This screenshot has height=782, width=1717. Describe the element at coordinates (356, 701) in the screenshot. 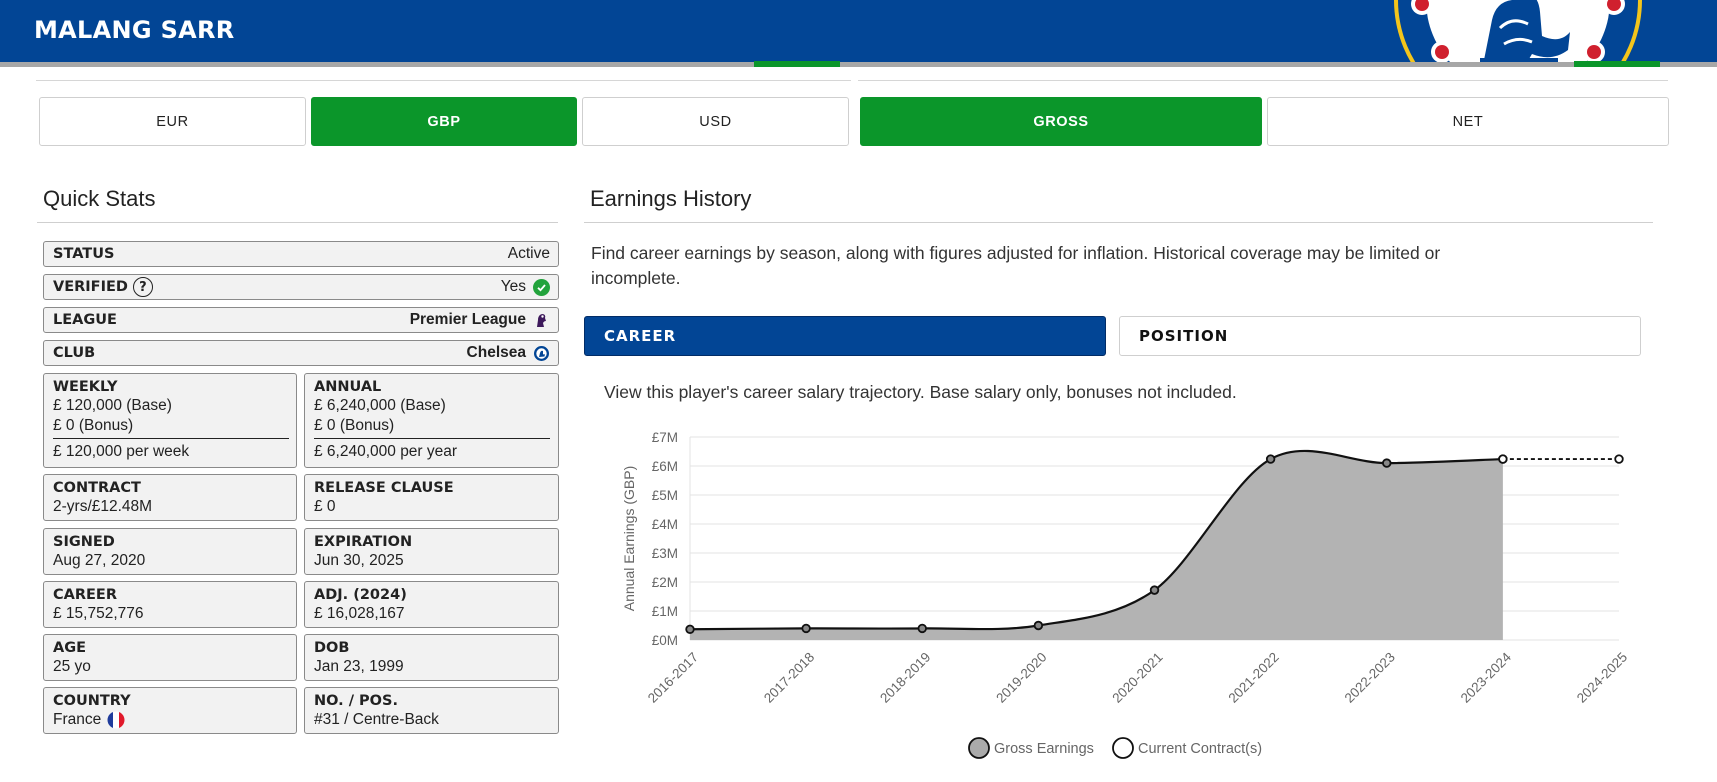

I see `number-position-label: NO. / POS.` at that location.